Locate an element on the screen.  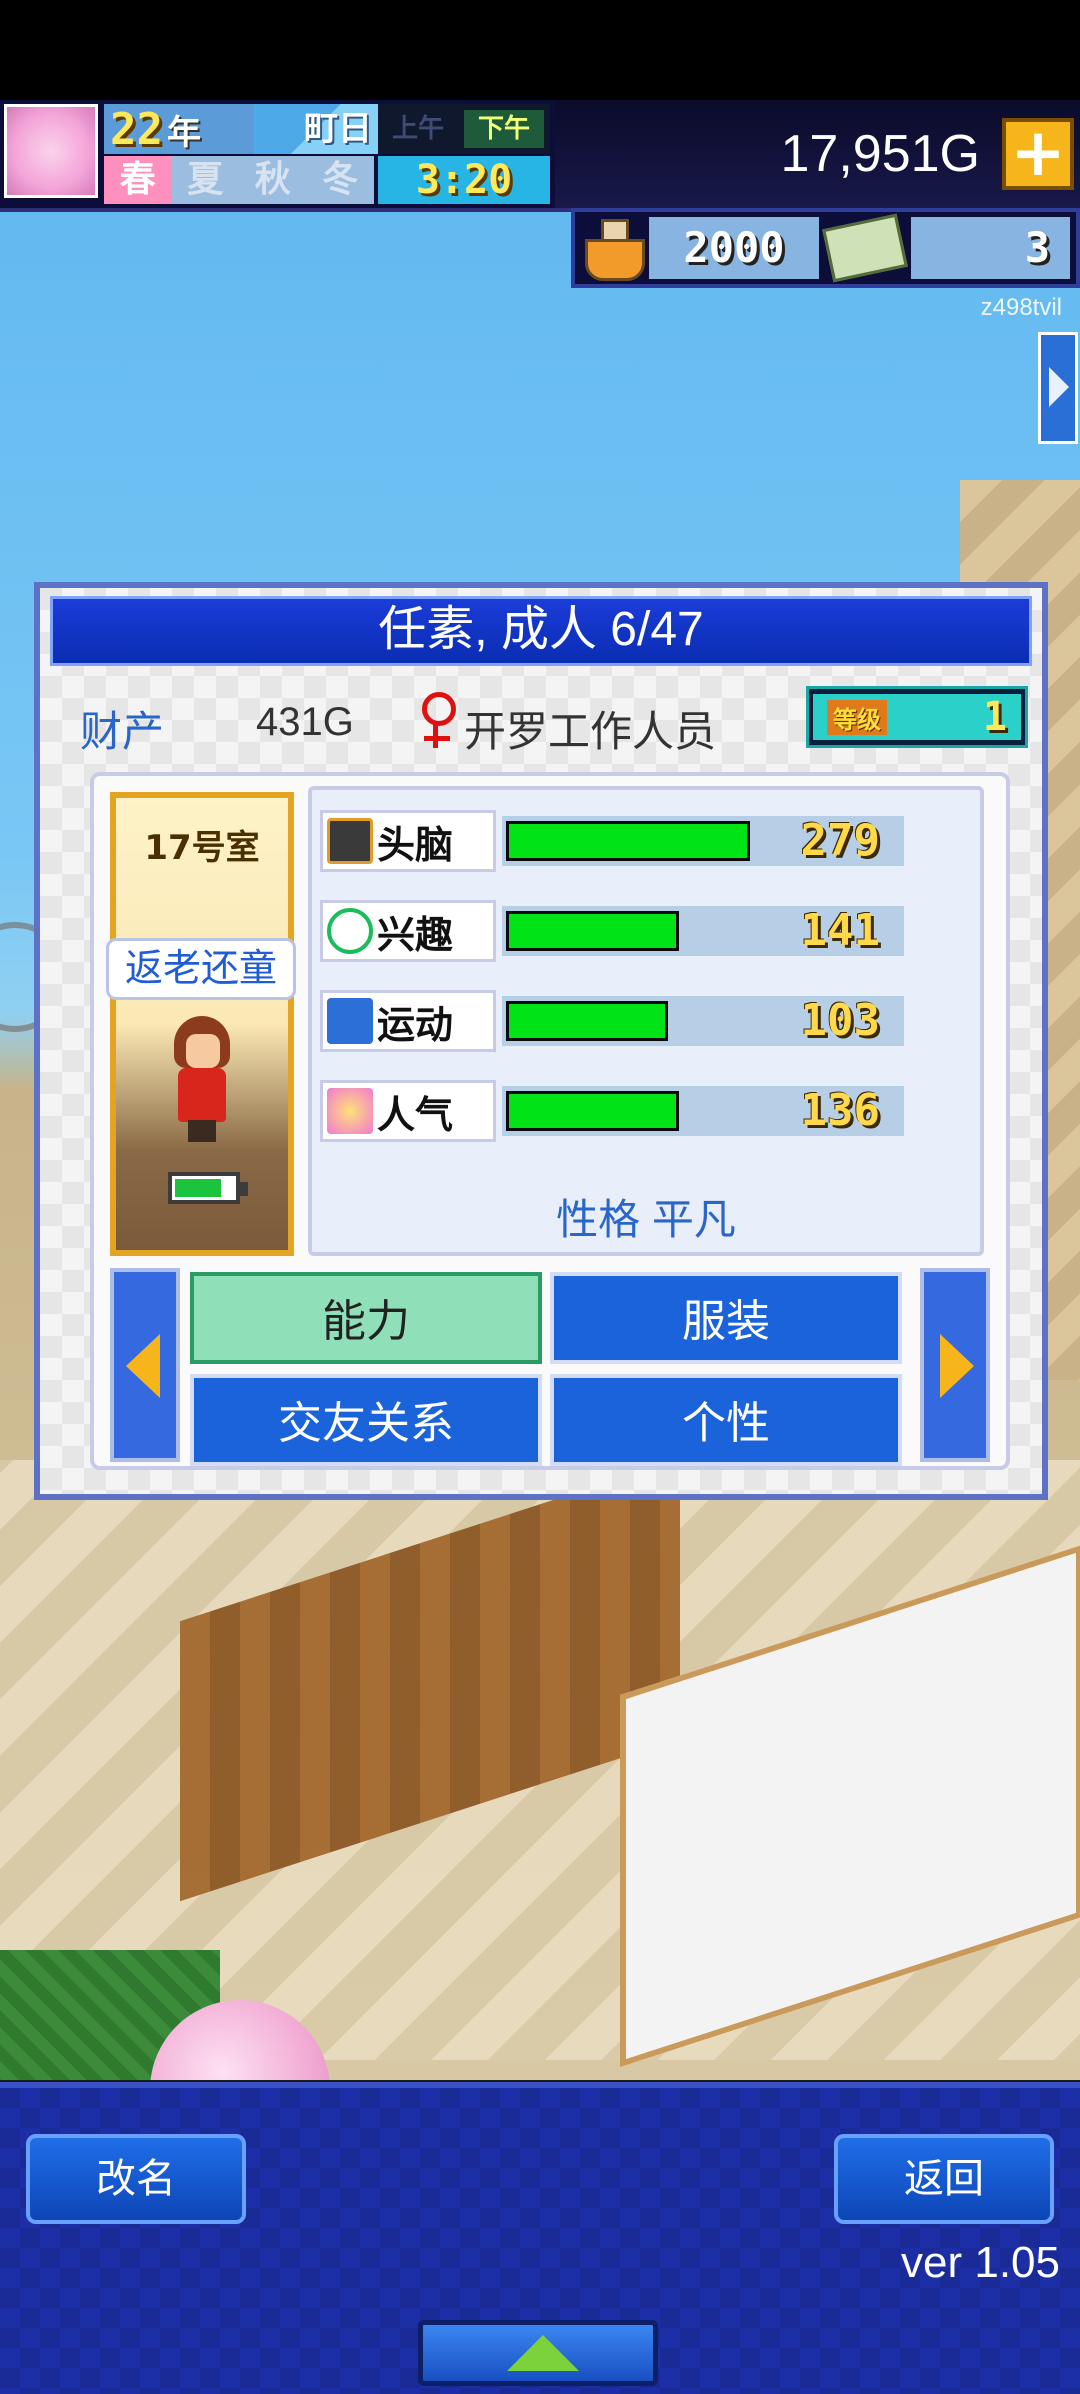
season-bar: 春 夏 秋 冬 is located at coordinates (239, 180).